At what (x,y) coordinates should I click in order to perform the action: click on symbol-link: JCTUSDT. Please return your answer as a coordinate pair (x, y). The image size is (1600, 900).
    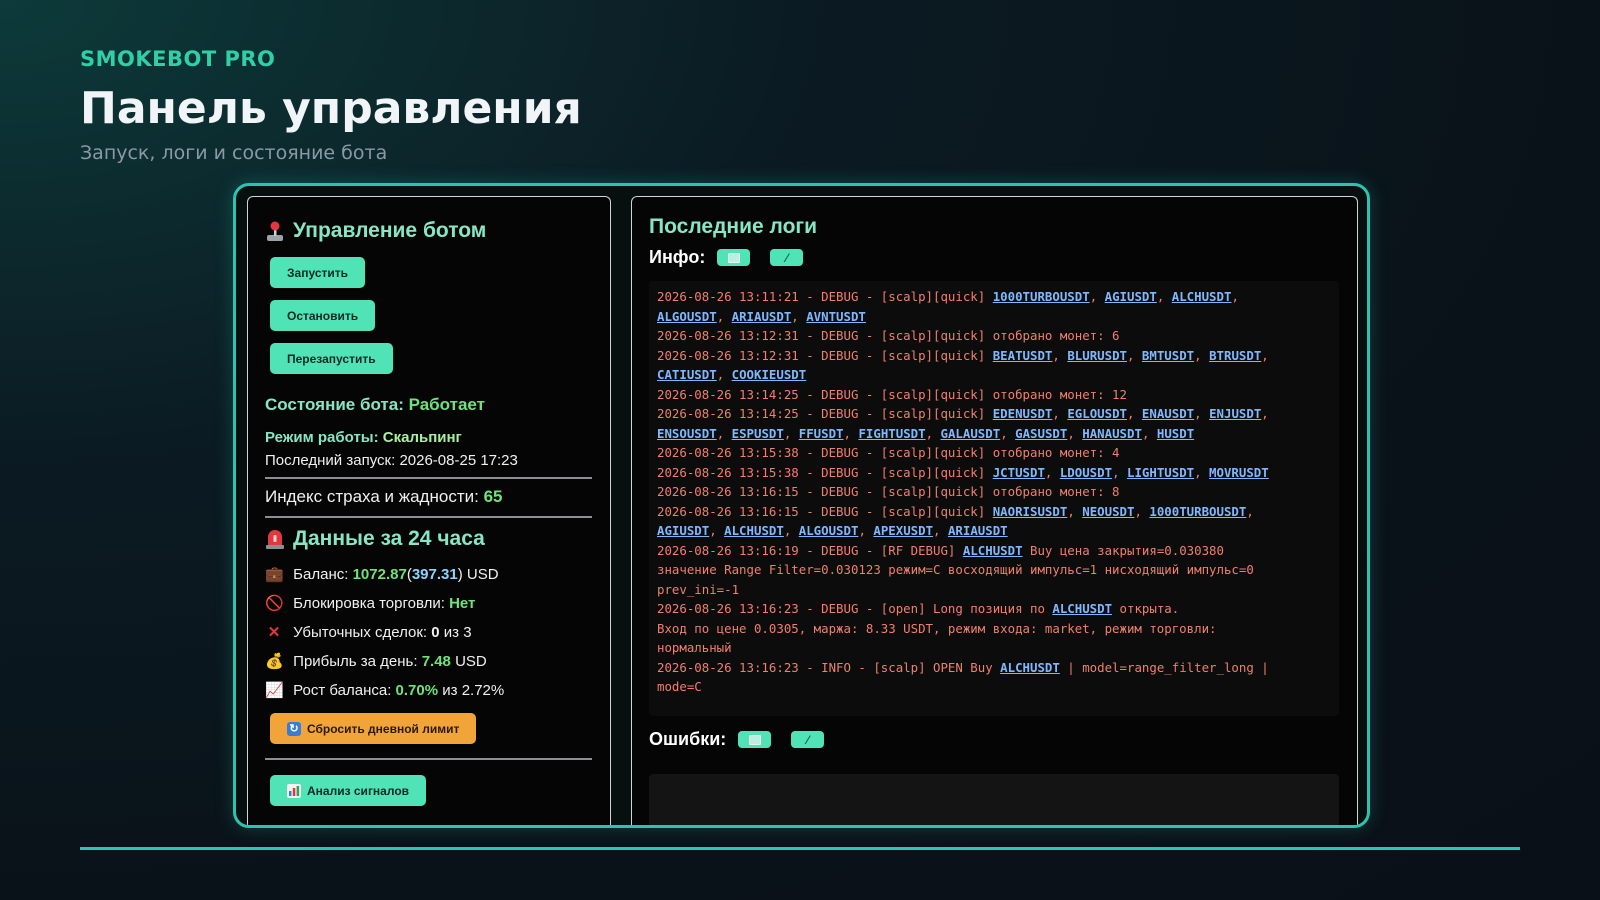
    Looking at the image, I should click on (1019, 472).